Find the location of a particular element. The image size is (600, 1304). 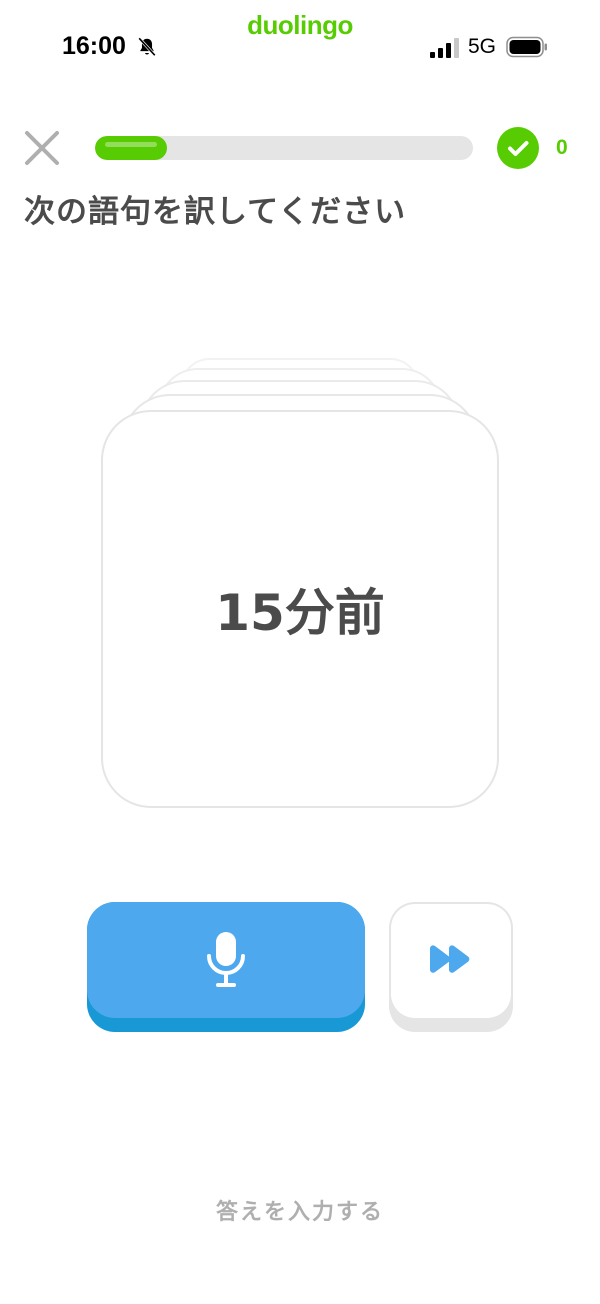

skip-button-face is located at coordinates (451, 961).